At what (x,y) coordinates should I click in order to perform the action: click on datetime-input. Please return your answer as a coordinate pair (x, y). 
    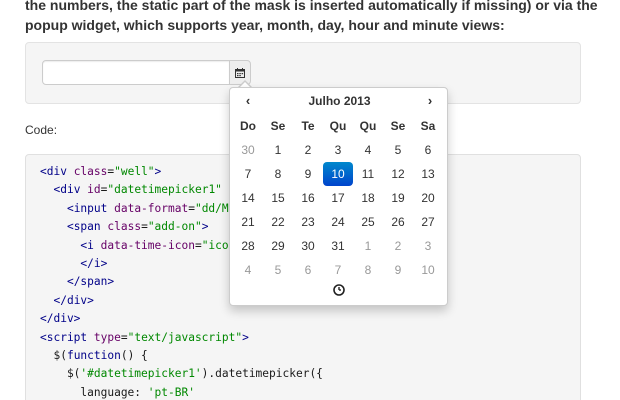
    Looking at the image, I should click on (136, 72).